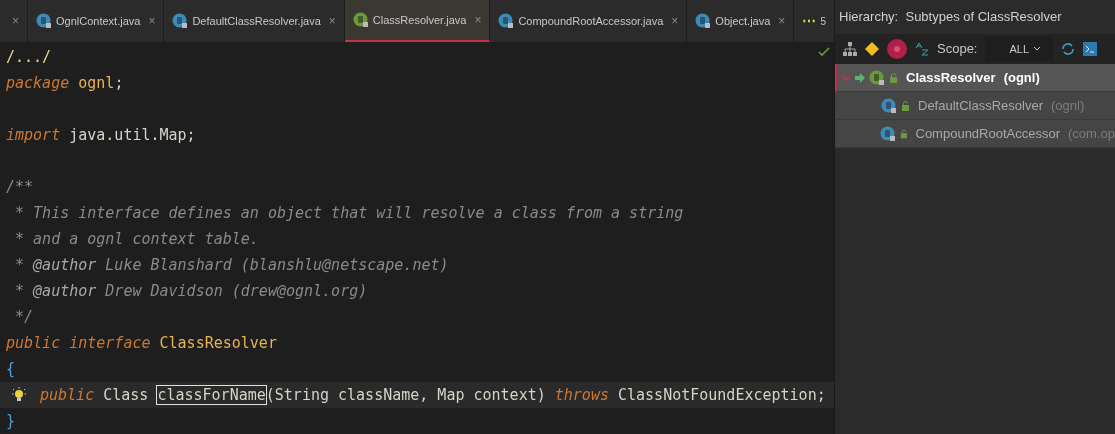 The width and height of the screenshot is (1115, 434). I want to click on tree-item: CompoundRootAccessor (com.op, so click(975, 134).